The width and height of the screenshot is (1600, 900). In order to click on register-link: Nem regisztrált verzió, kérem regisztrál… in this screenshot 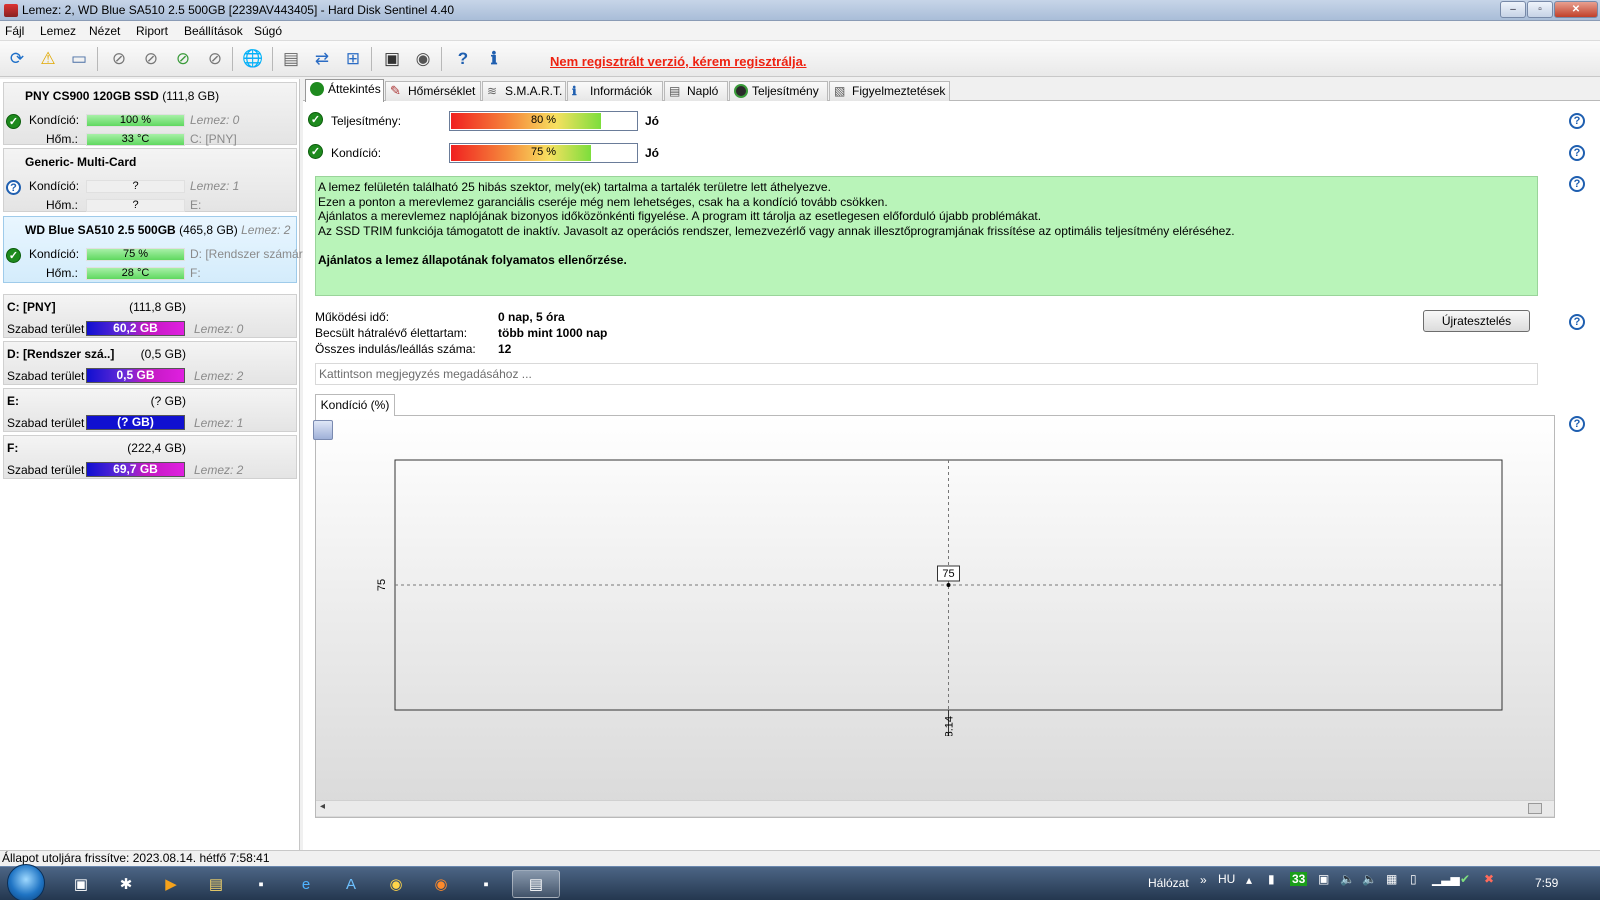, I will do `click(678, 61)`.